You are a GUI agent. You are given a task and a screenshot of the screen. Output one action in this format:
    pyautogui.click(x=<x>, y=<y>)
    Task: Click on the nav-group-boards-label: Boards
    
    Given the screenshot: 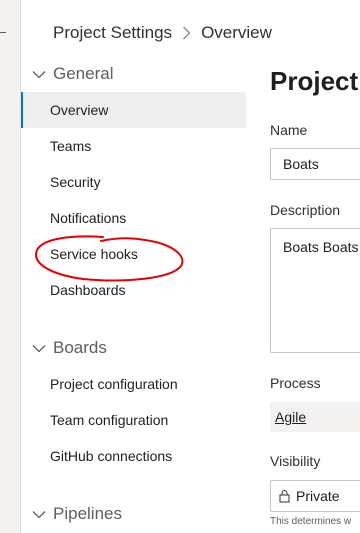 What is the action you would take?
    pyautogui.click(x=80, y=347)
    